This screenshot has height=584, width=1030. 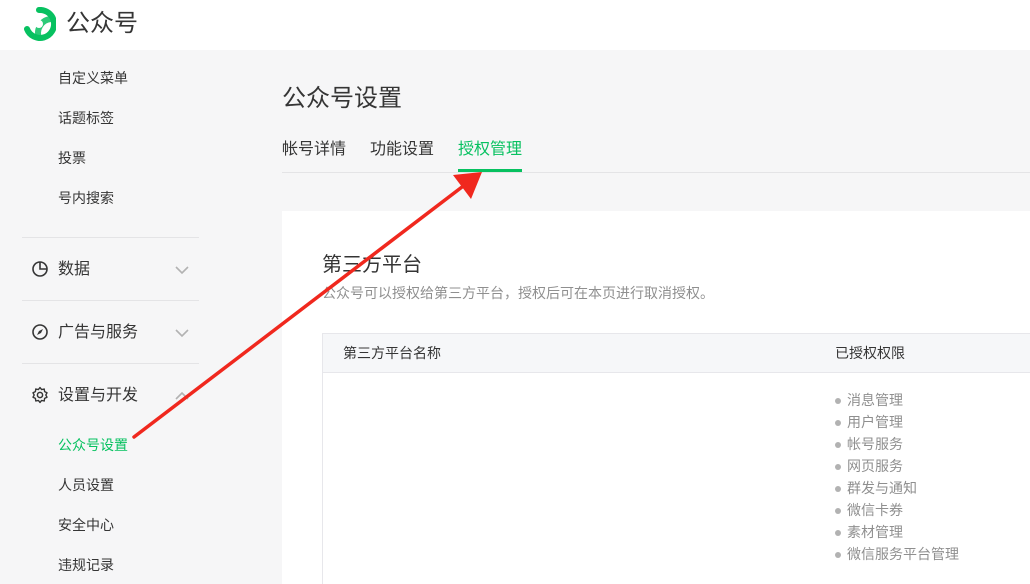 What do you see at coordinates (86, 526) in the screenshot?
I see `sidebar-item-security-center: 安全中心` at bounding box center [86, 526].